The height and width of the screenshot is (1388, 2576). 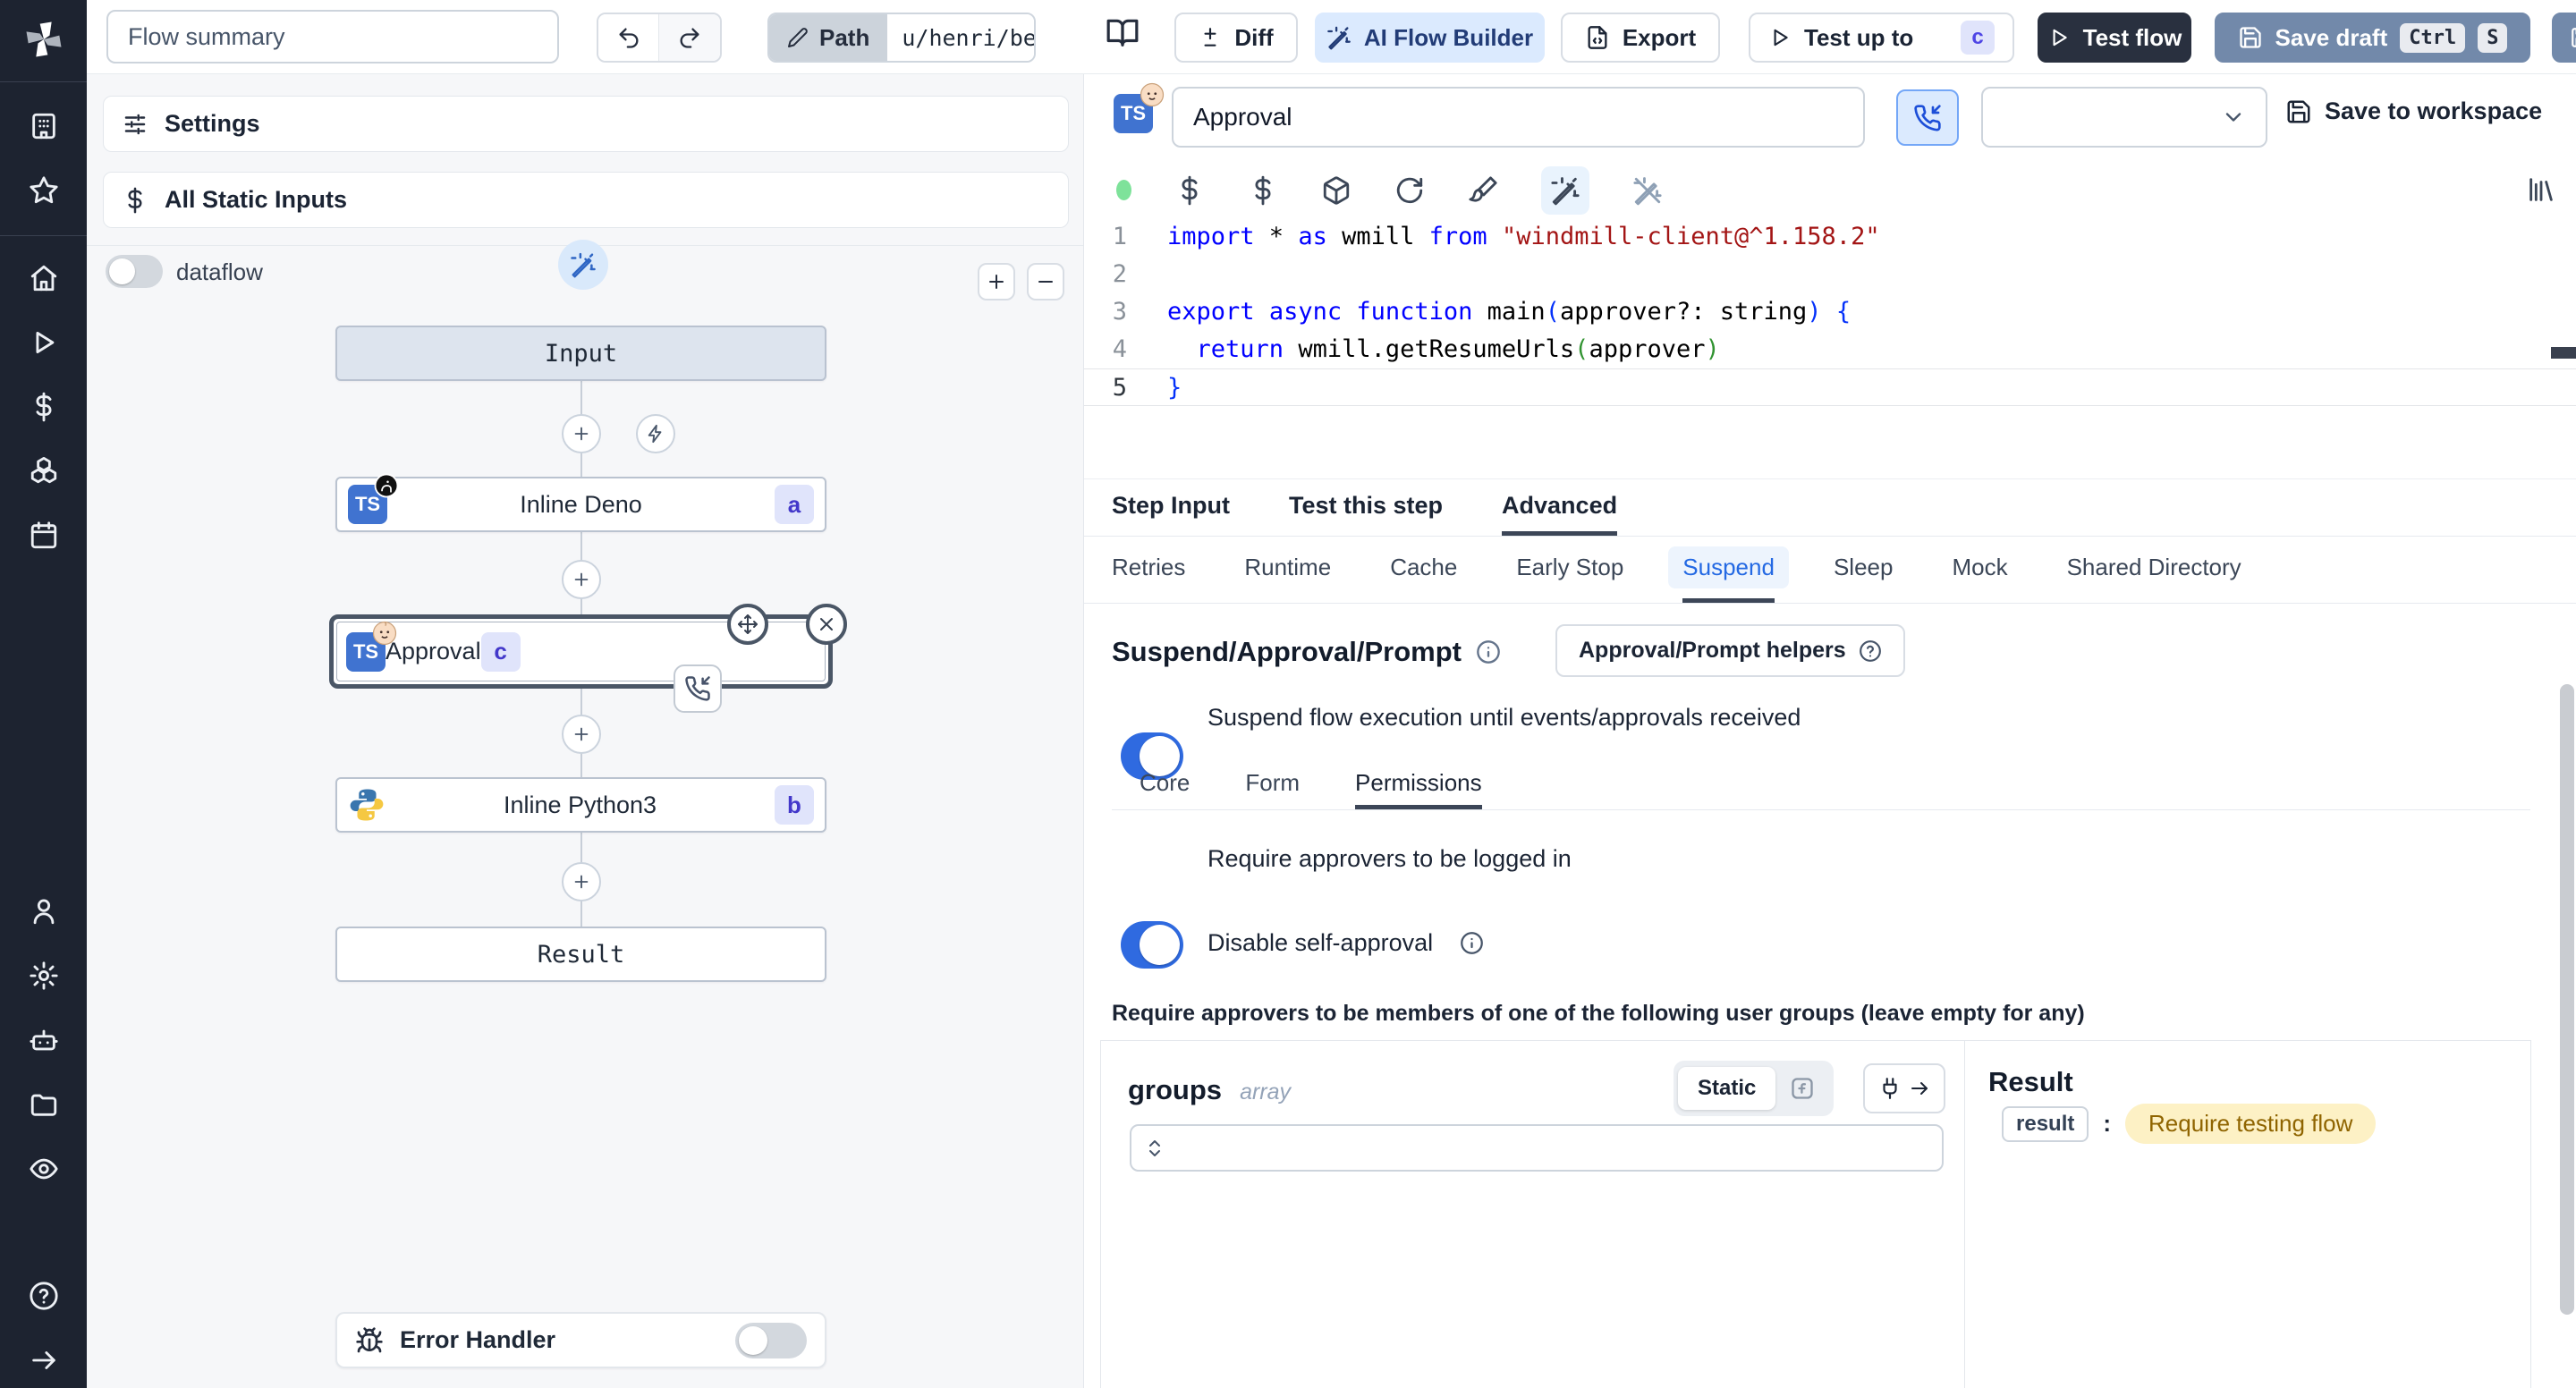 What do you see at coordinates (586, 124) in the screenshot?
I see `flow-settings-row: Settings` at bounding box center [586, 124].